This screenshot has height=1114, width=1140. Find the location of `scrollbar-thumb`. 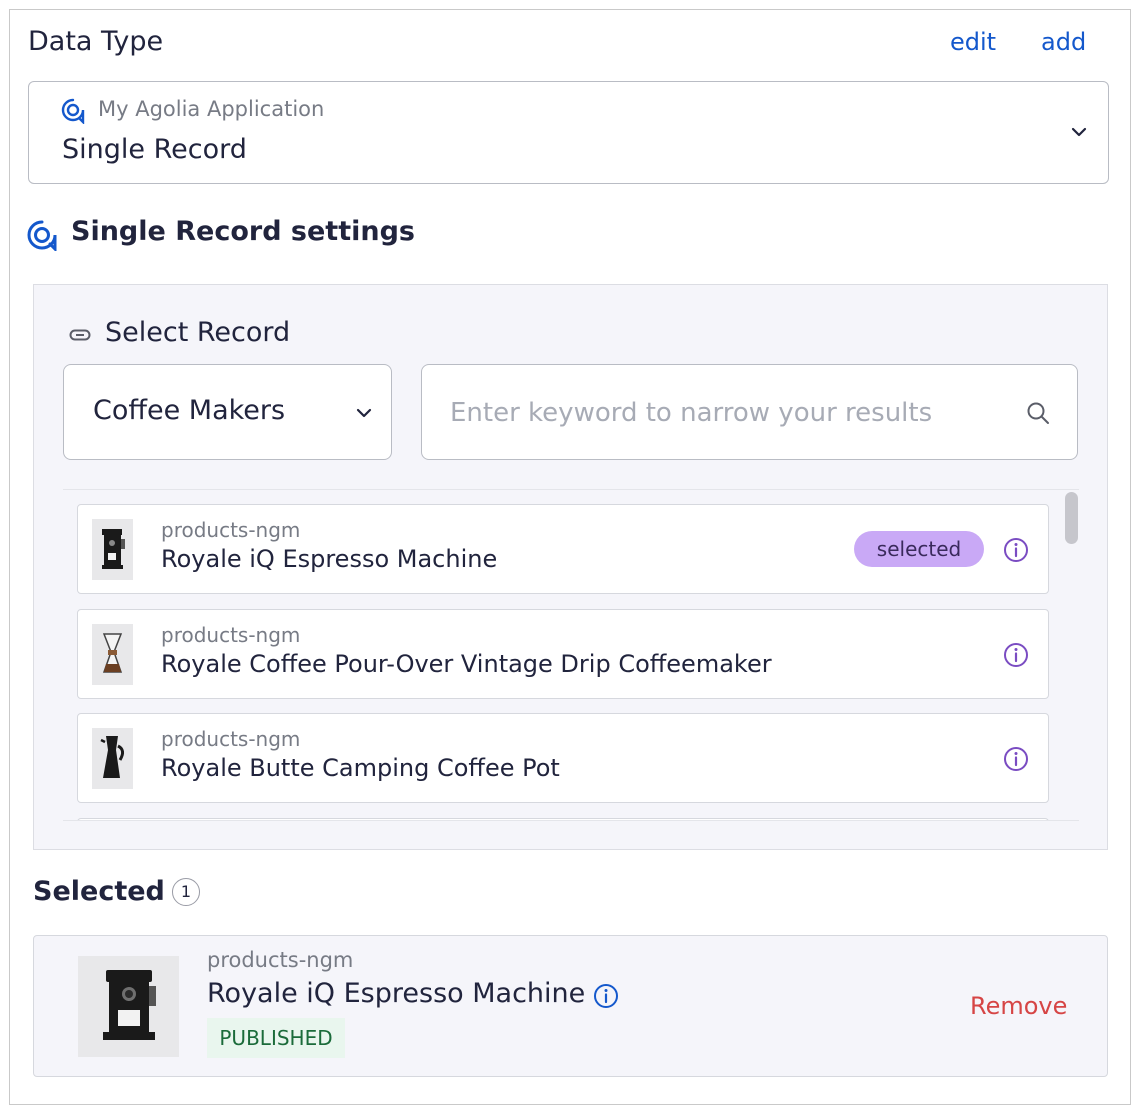

scrollbar-thumb is located at coordinates (1071, 518).